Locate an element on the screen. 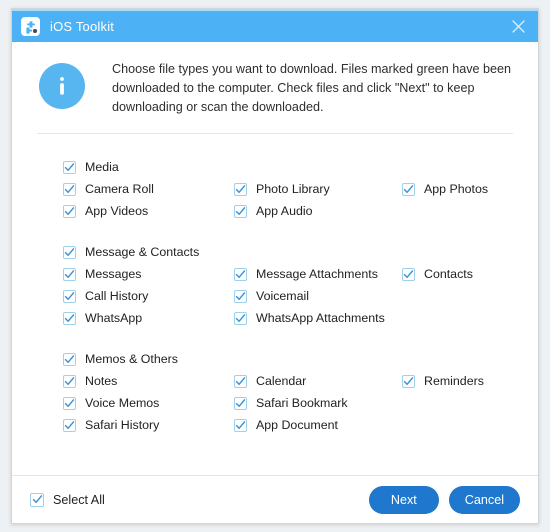  file-type-checkbox: Notes is located at coordinates (90, 381).